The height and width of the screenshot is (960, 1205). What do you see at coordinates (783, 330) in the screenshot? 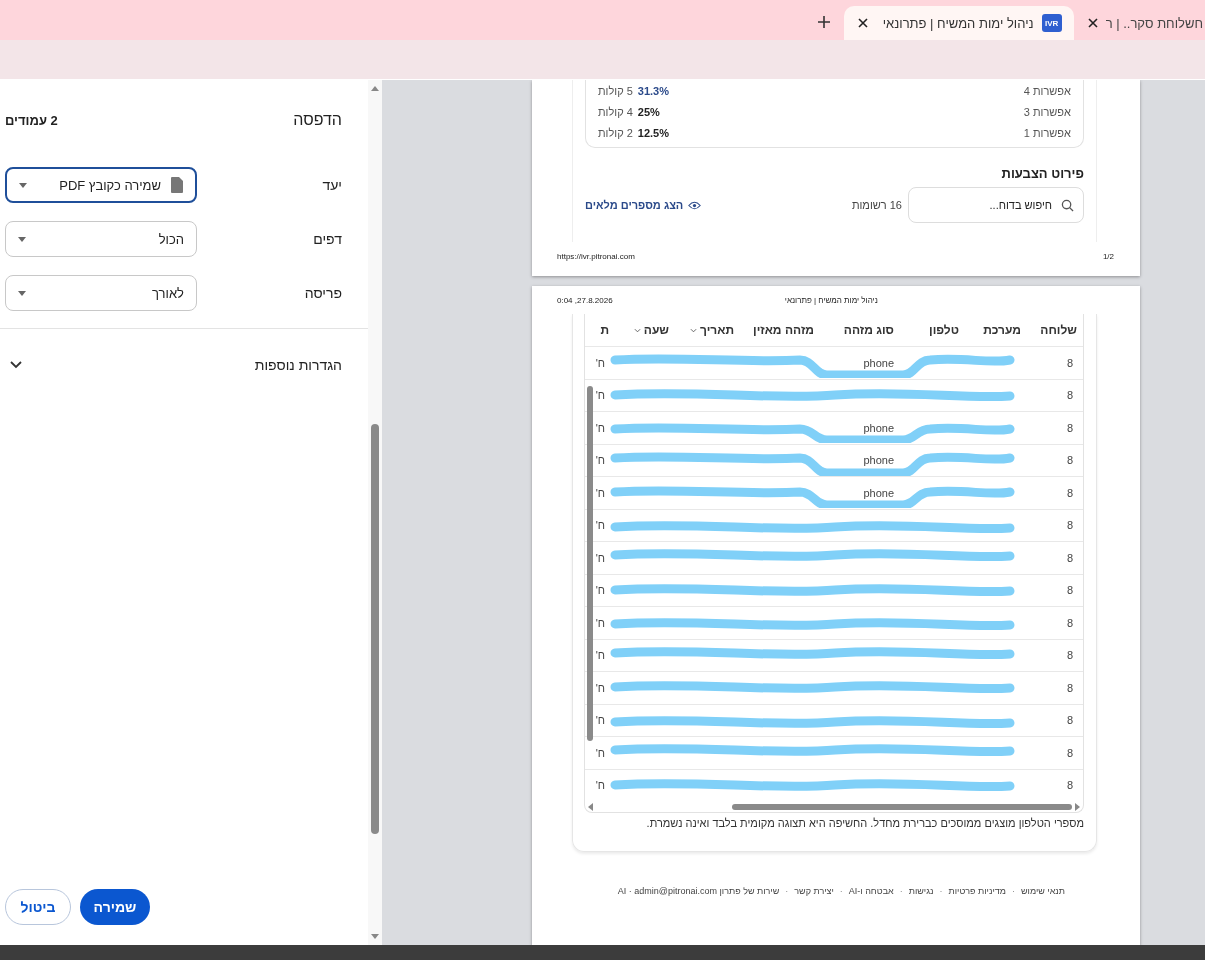
I see `column-header: מזהה מאזין` at bounding box center [783, 330].